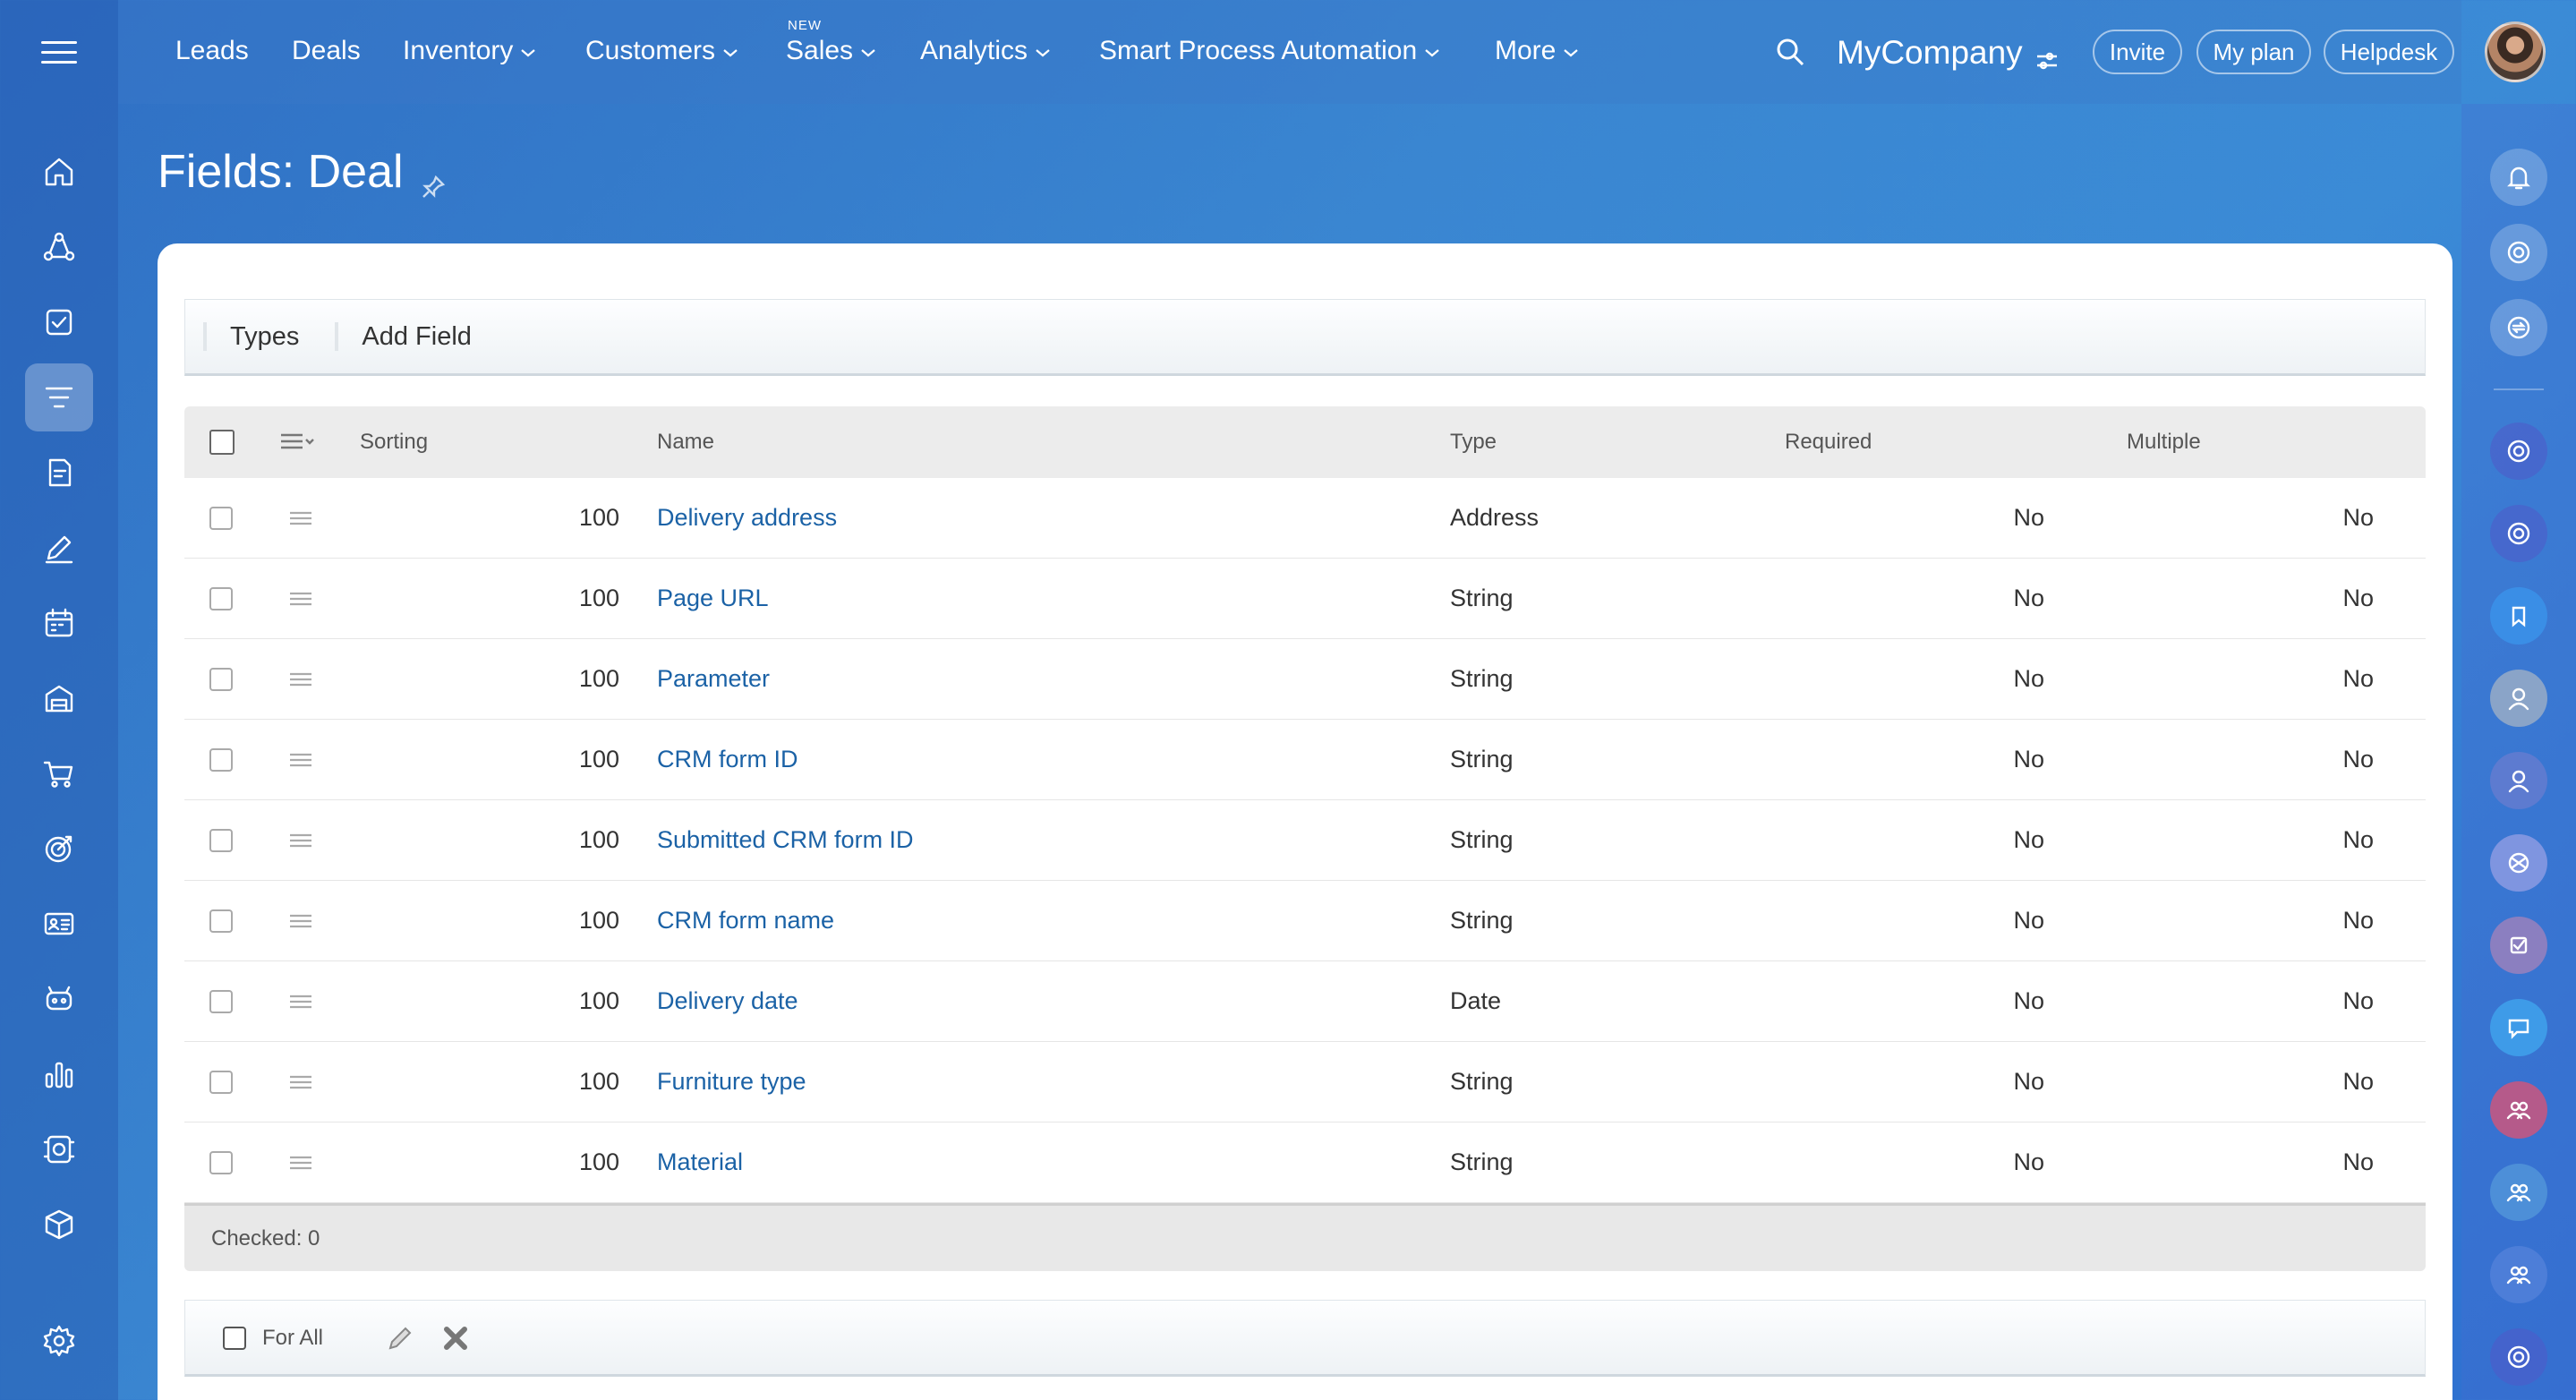 This screenshot has width=2576, height=1400. I want to click on column-name: Name, so click(685, 442).